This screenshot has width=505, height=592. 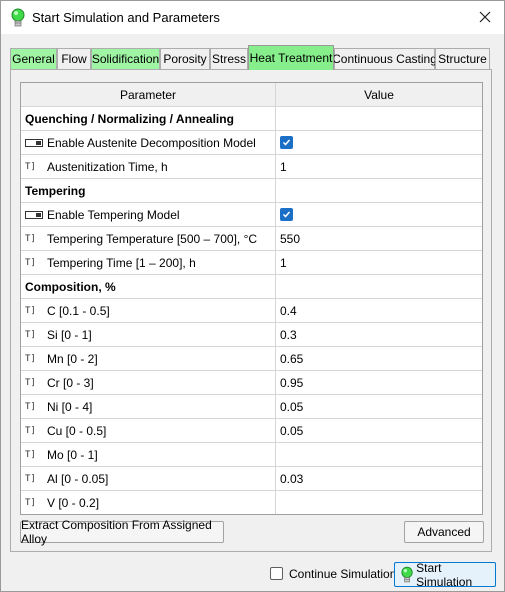 What do you see at coordinates (251, 335) in the screenshot?
I see `table-row: T] Si [0 - 1] 0.3` at bounding box center [251, 335].